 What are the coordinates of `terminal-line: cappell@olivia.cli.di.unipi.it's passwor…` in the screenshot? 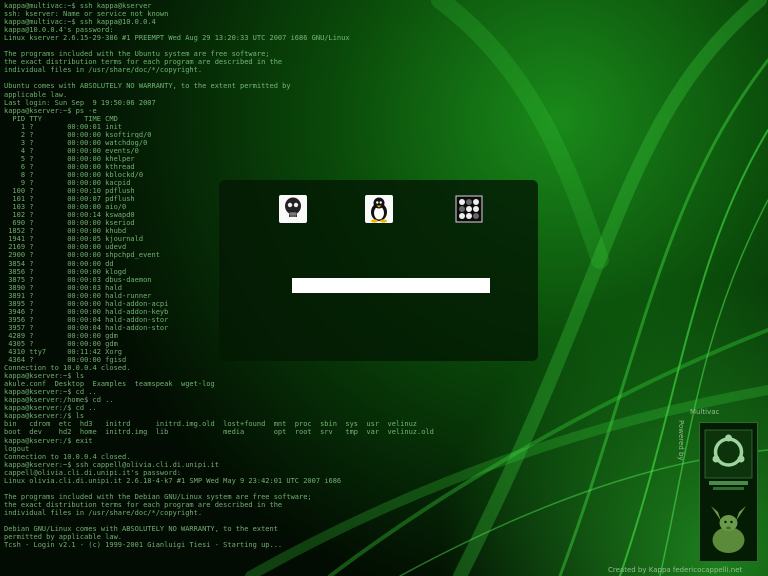 It's located at (93, 472).